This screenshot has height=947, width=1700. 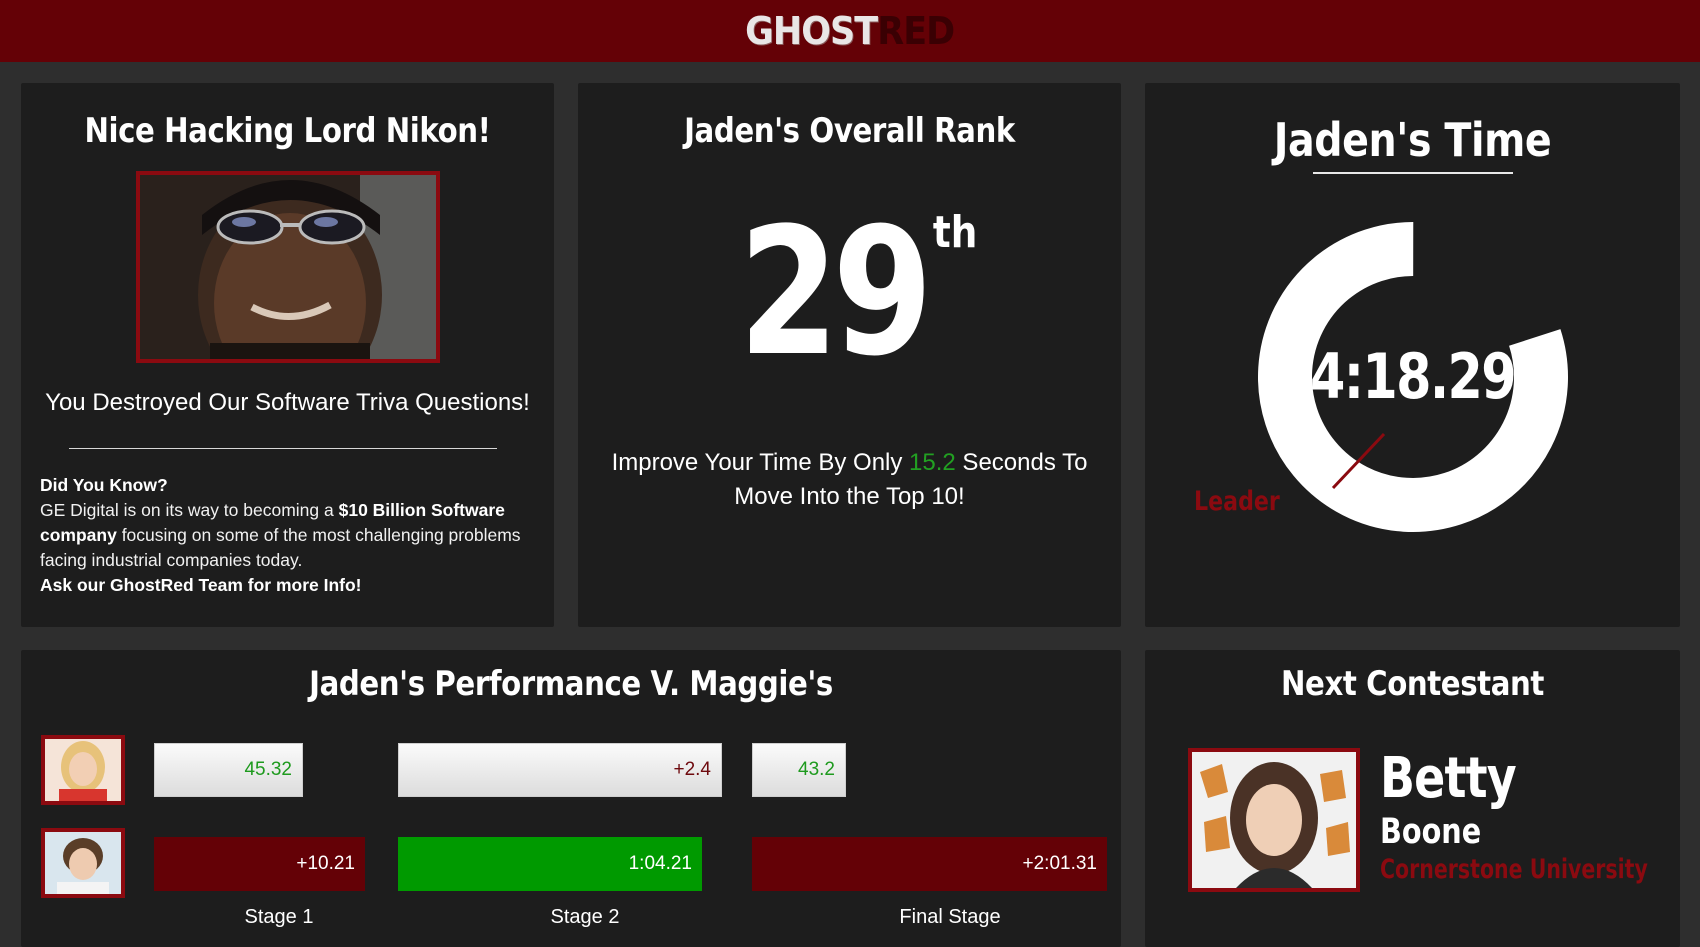 I want to click on fact-cta: Ask our GhostRed Team for more Info!, so click(x=201, y=585).